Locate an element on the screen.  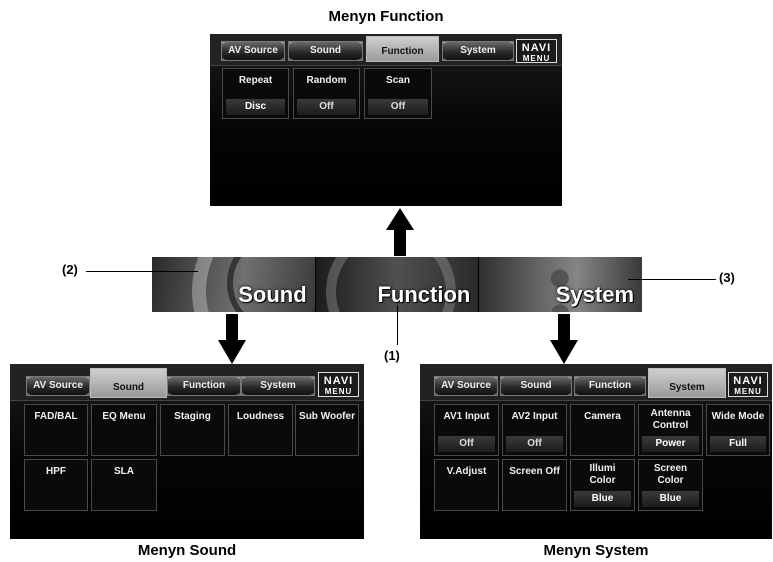
callout-2: (2) is located at coordinates (70, 269).